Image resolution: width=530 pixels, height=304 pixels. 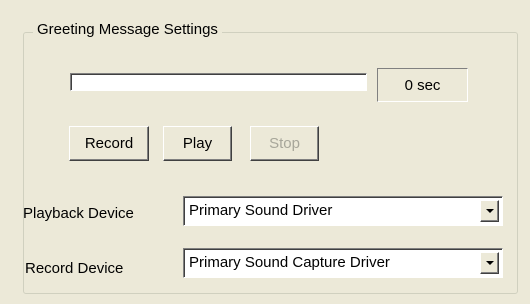 I want to click on play-button: Play, so click(x=197, y=143).